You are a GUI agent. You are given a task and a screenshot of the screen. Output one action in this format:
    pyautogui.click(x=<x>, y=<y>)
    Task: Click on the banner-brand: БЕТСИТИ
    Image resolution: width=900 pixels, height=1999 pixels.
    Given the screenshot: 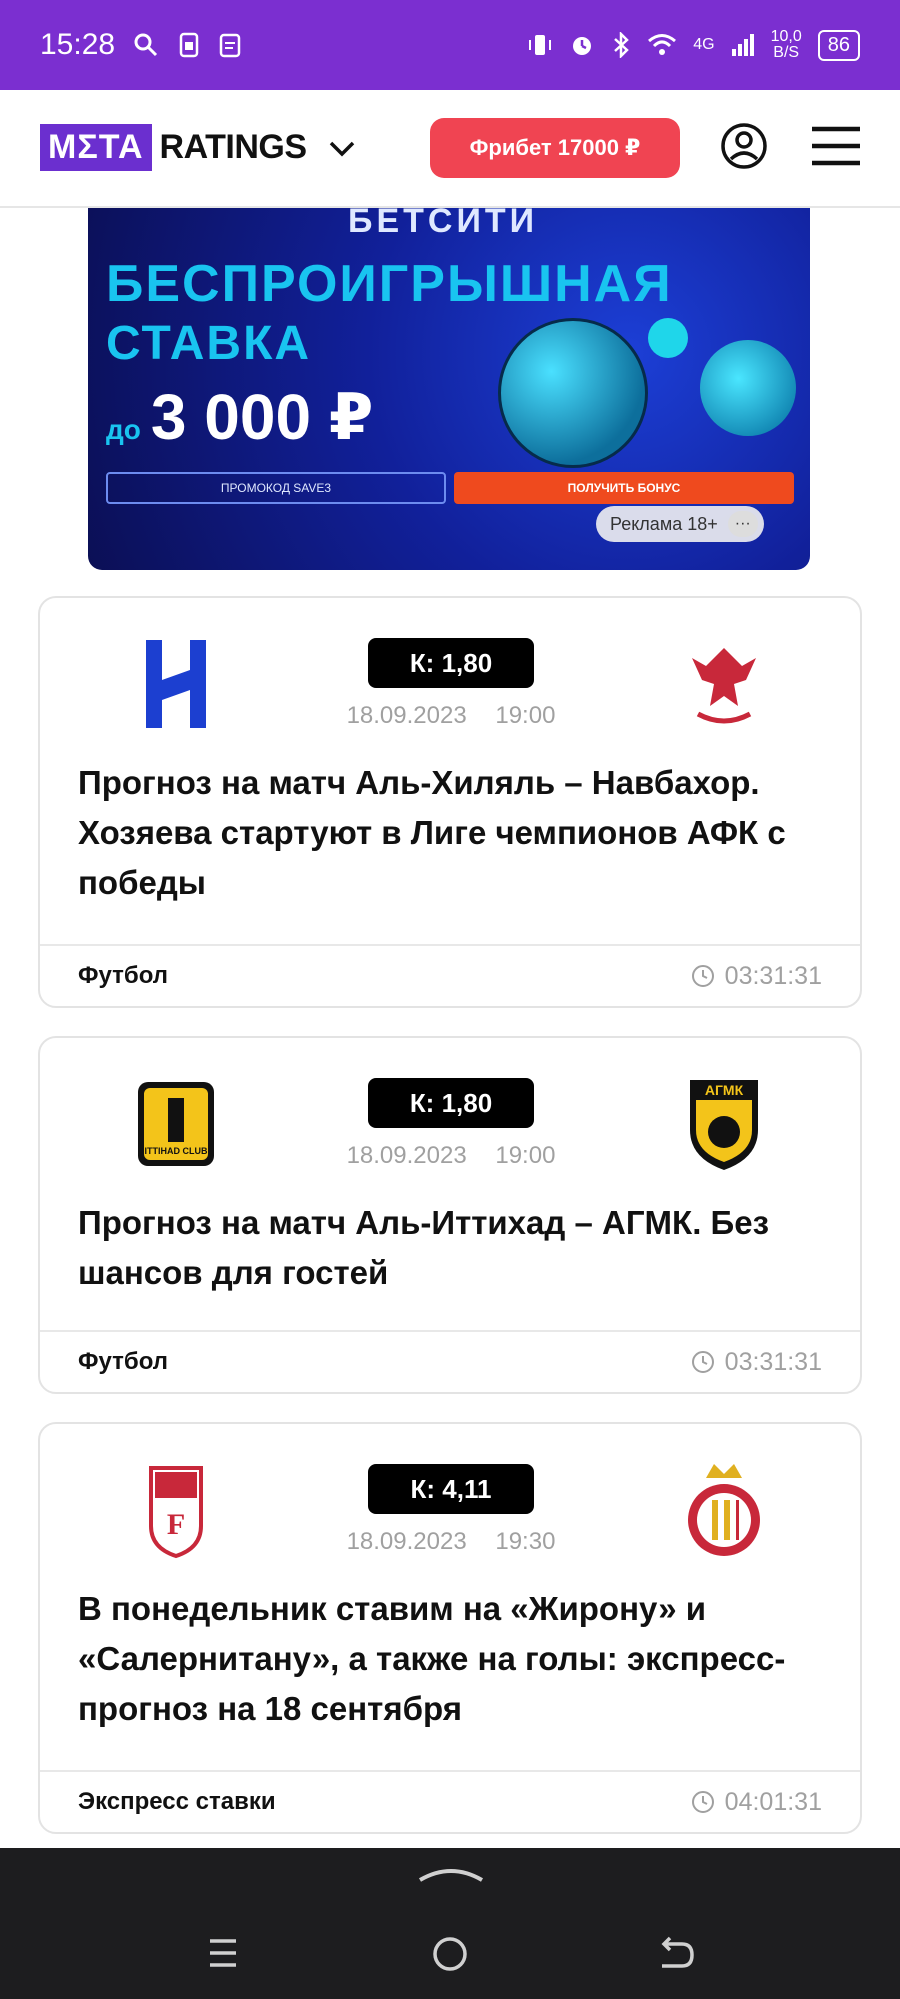 What is the action you would take?
    pyautogui.click(x=443, y=224)
    